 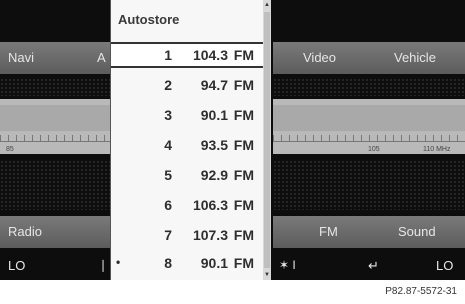 What do you see at coordinates (187, 55) in the screenshot?
I see `station-list-item: 1 104.3 FM` at bounding box center [187, 55].